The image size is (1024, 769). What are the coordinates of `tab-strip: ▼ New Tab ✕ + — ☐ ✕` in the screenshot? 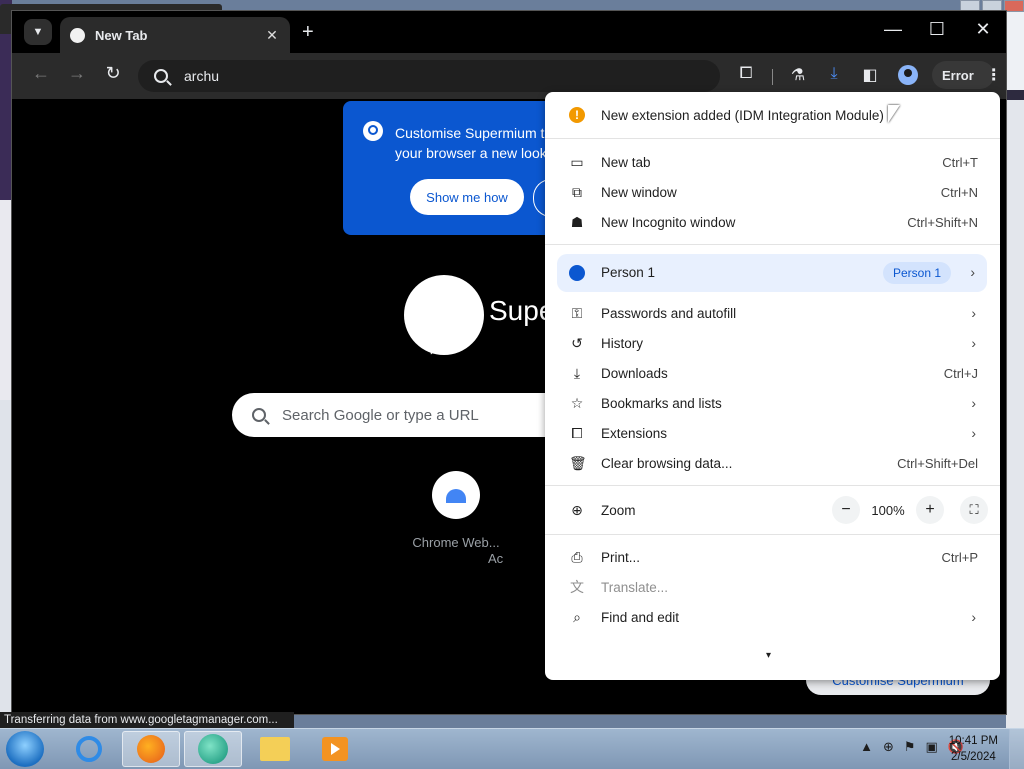 It's located at (509, 32).